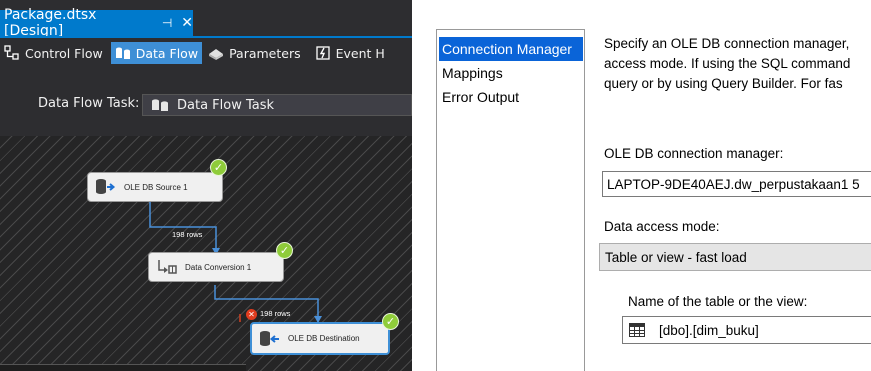  I want to click on connection-manager-select: LAPTOP-9DE40AEJ.dw_perpustakaan1 5, so click(736, 184).